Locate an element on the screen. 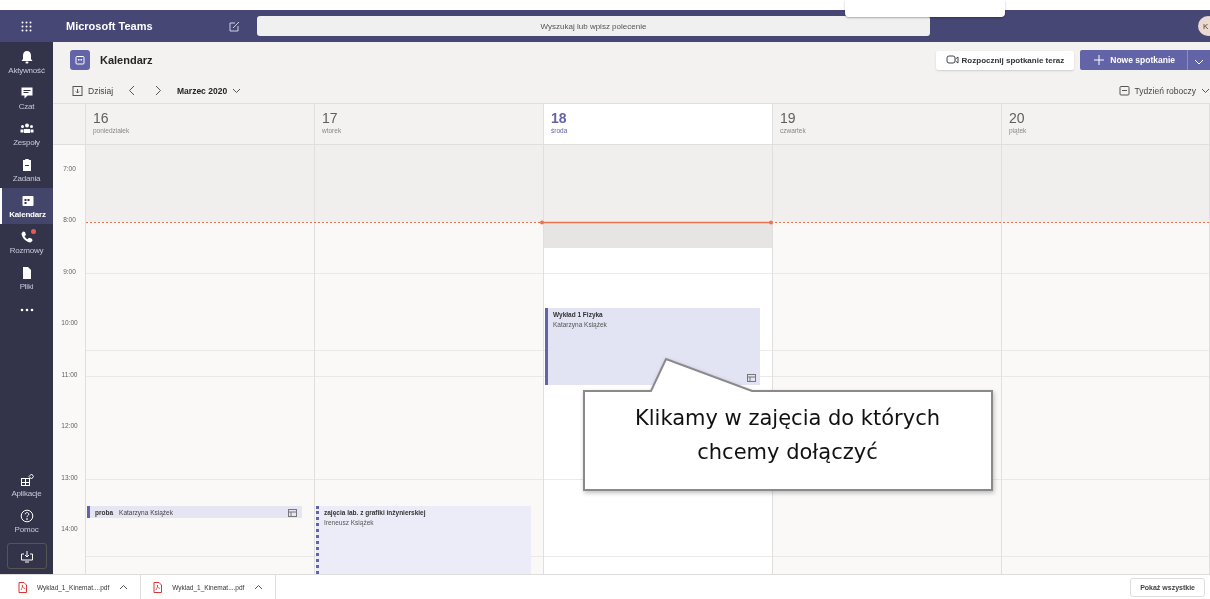  search-field: Wyszukaj lub wpisz polecenie is located at coordinates (593, 26).